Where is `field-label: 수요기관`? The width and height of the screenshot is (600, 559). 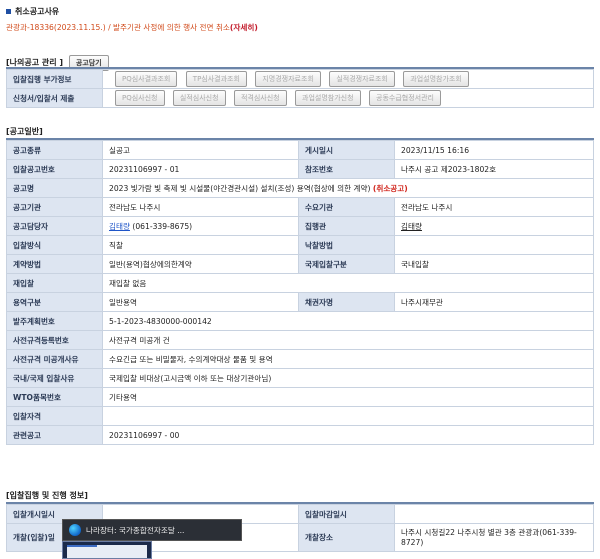
field-label: 수요기관 is located at coordinates (346, 207).